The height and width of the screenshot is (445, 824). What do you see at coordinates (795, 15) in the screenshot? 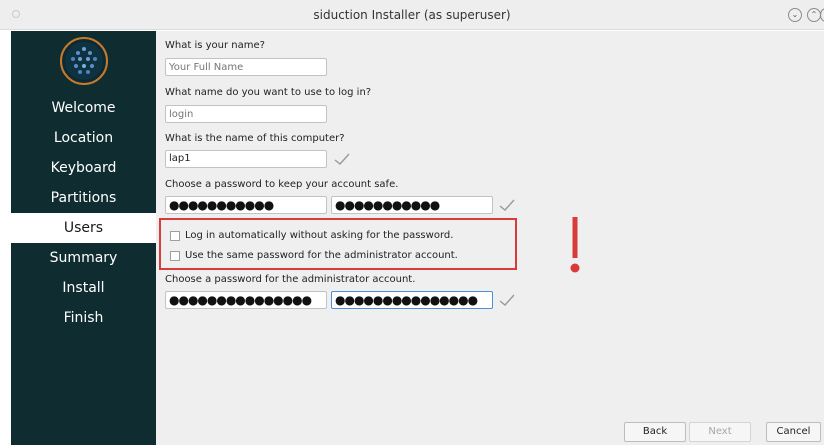
I see `minimize-icon: ⌄` at bounding box center [795, 15].